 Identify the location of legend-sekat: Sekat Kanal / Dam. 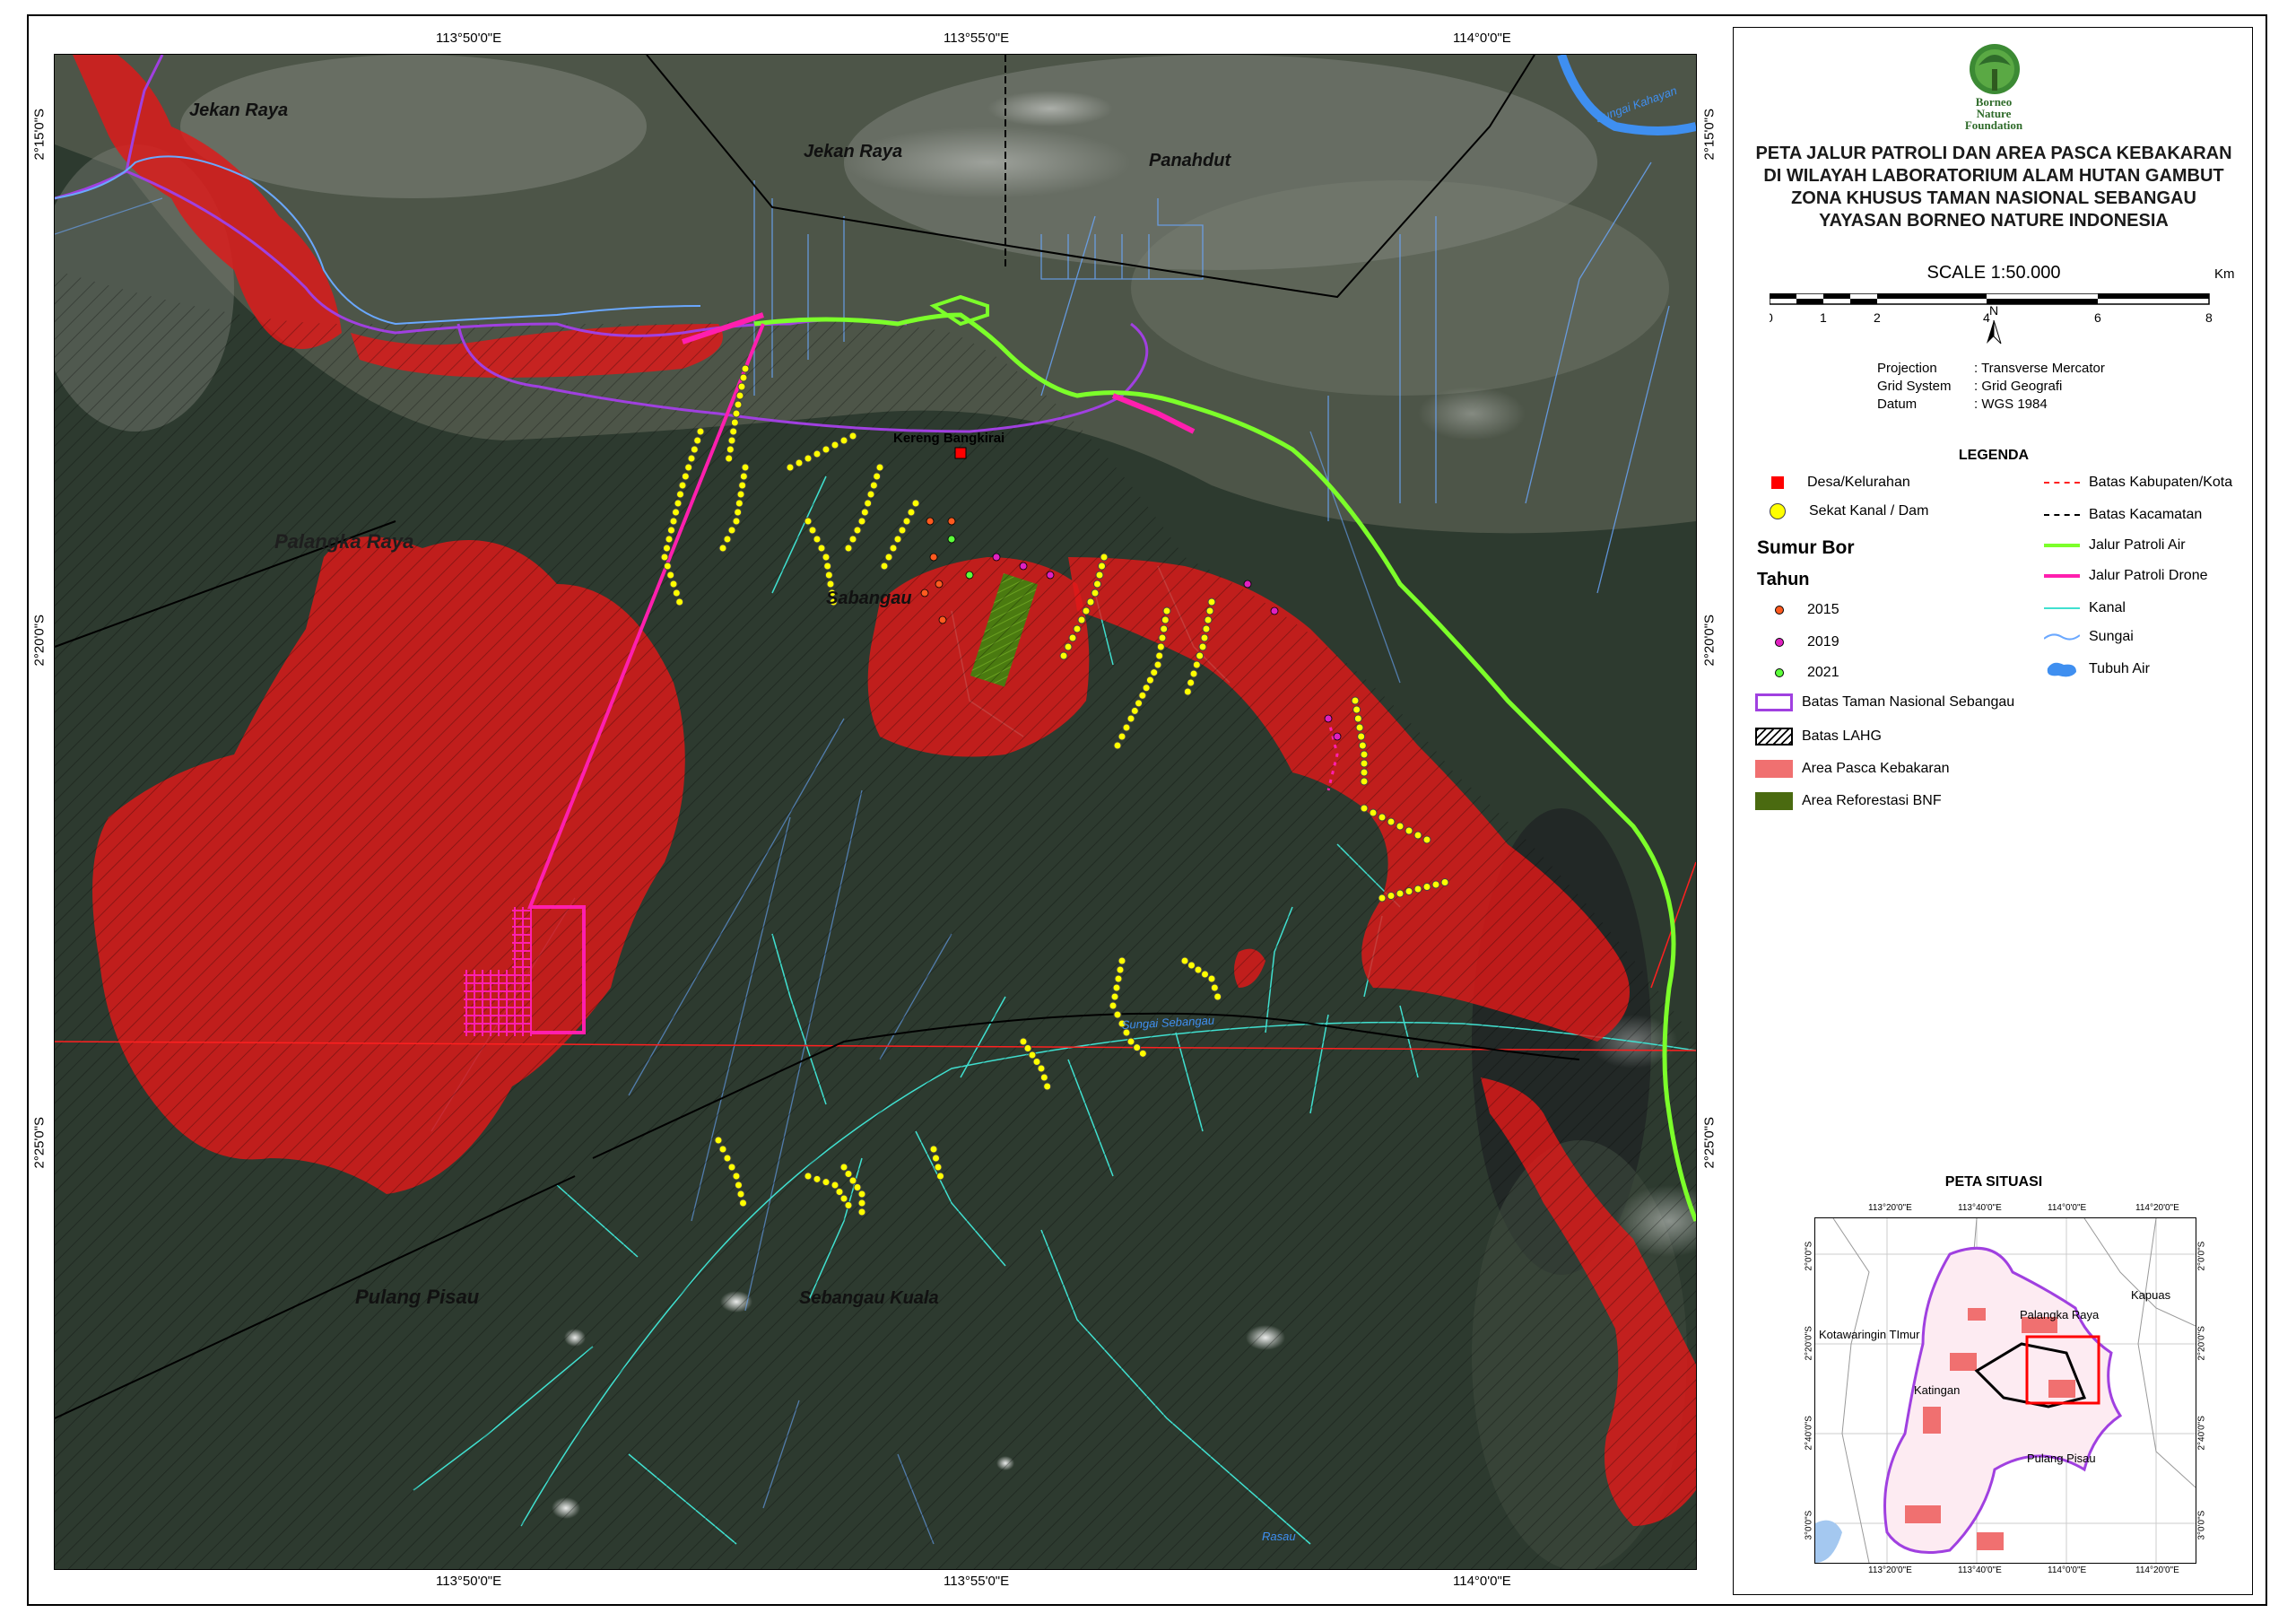
(1849, 511).